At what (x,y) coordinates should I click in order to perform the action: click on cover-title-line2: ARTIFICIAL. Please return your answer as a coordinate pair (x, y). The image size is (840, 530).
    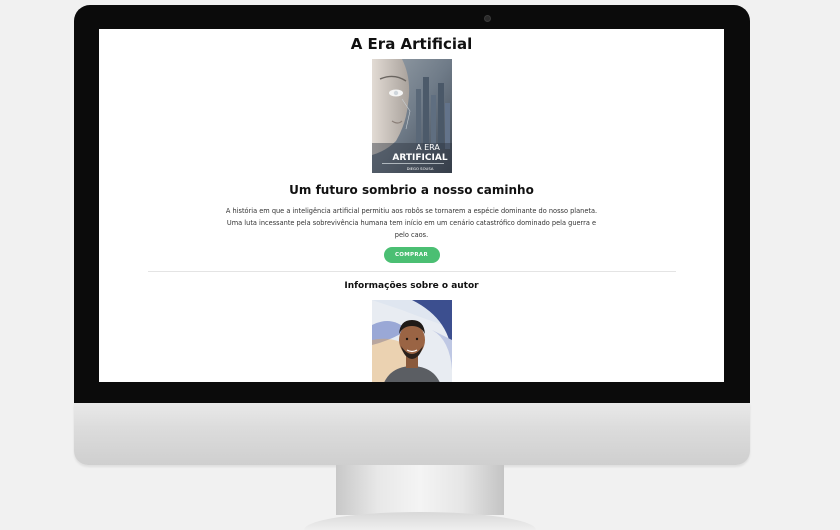
    Looking at the image, I should click on (419, 158).